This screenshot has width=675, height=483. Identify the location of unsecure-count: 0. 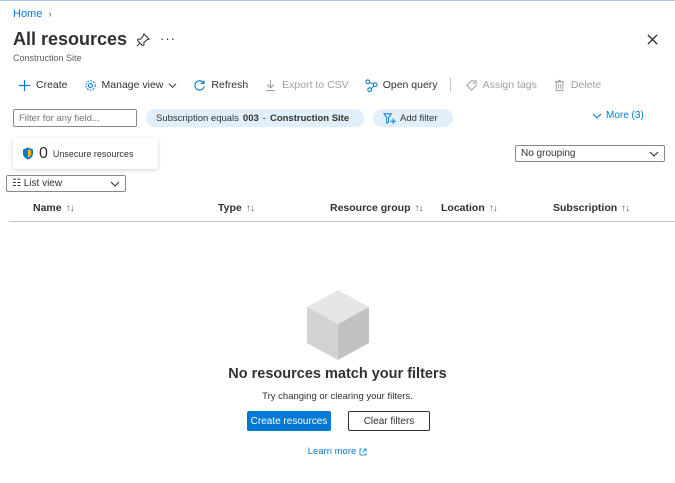
(43, 153).